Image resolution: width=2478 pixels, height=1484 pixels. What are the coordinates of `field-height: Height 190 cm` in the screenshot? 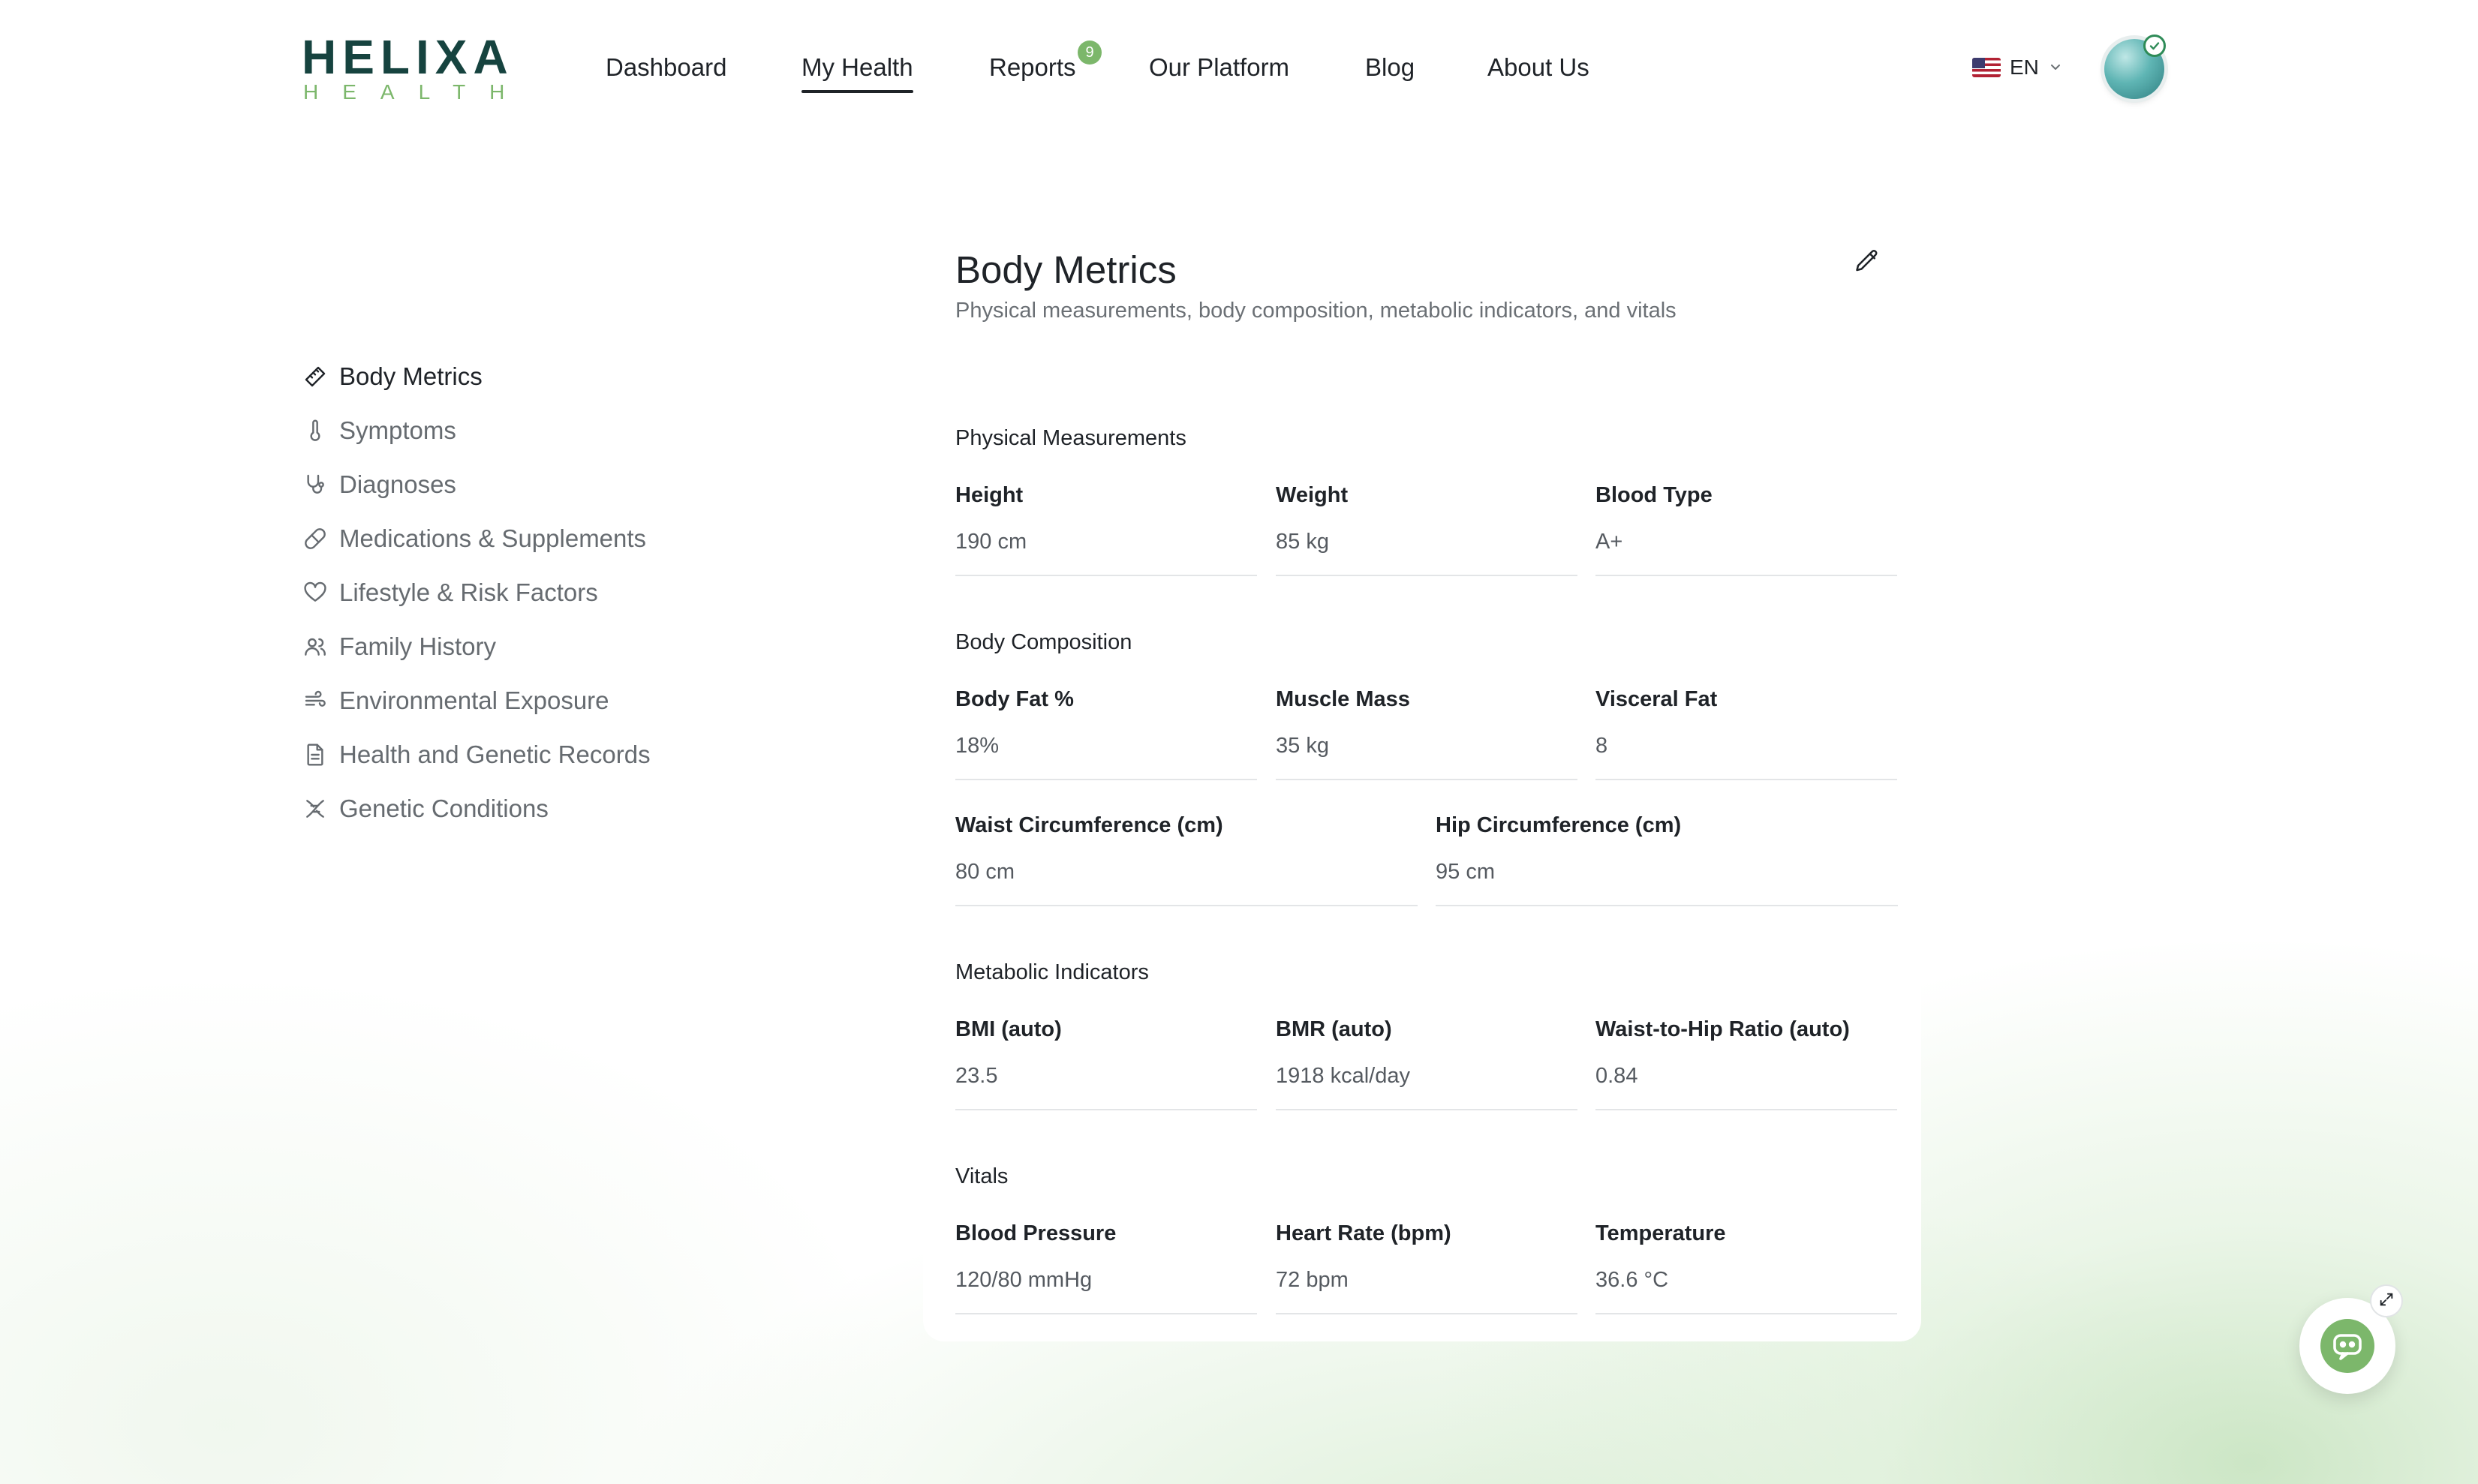 It's located at (1106, 529).